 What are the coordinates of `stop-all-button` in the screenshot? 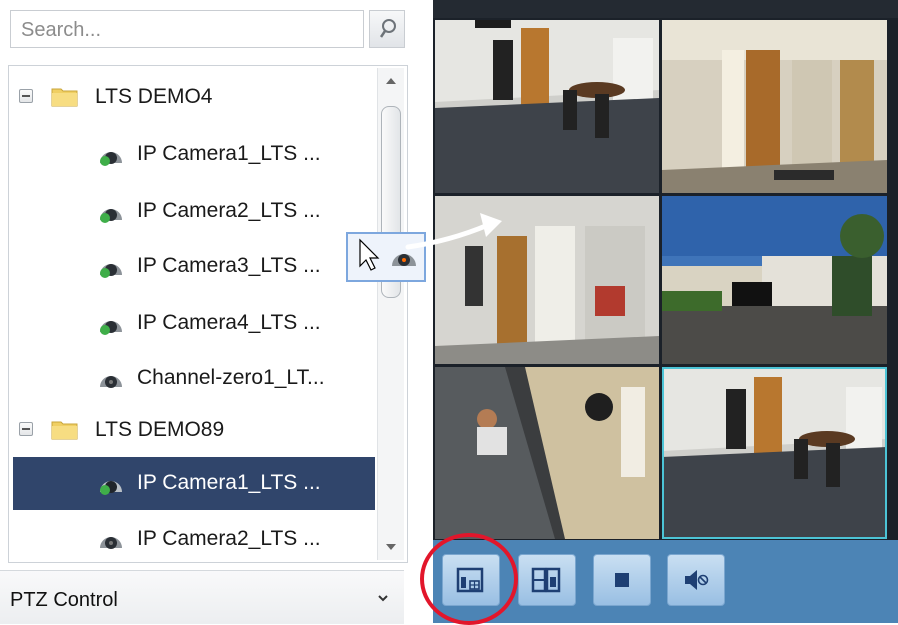 It's located at (622, 580).